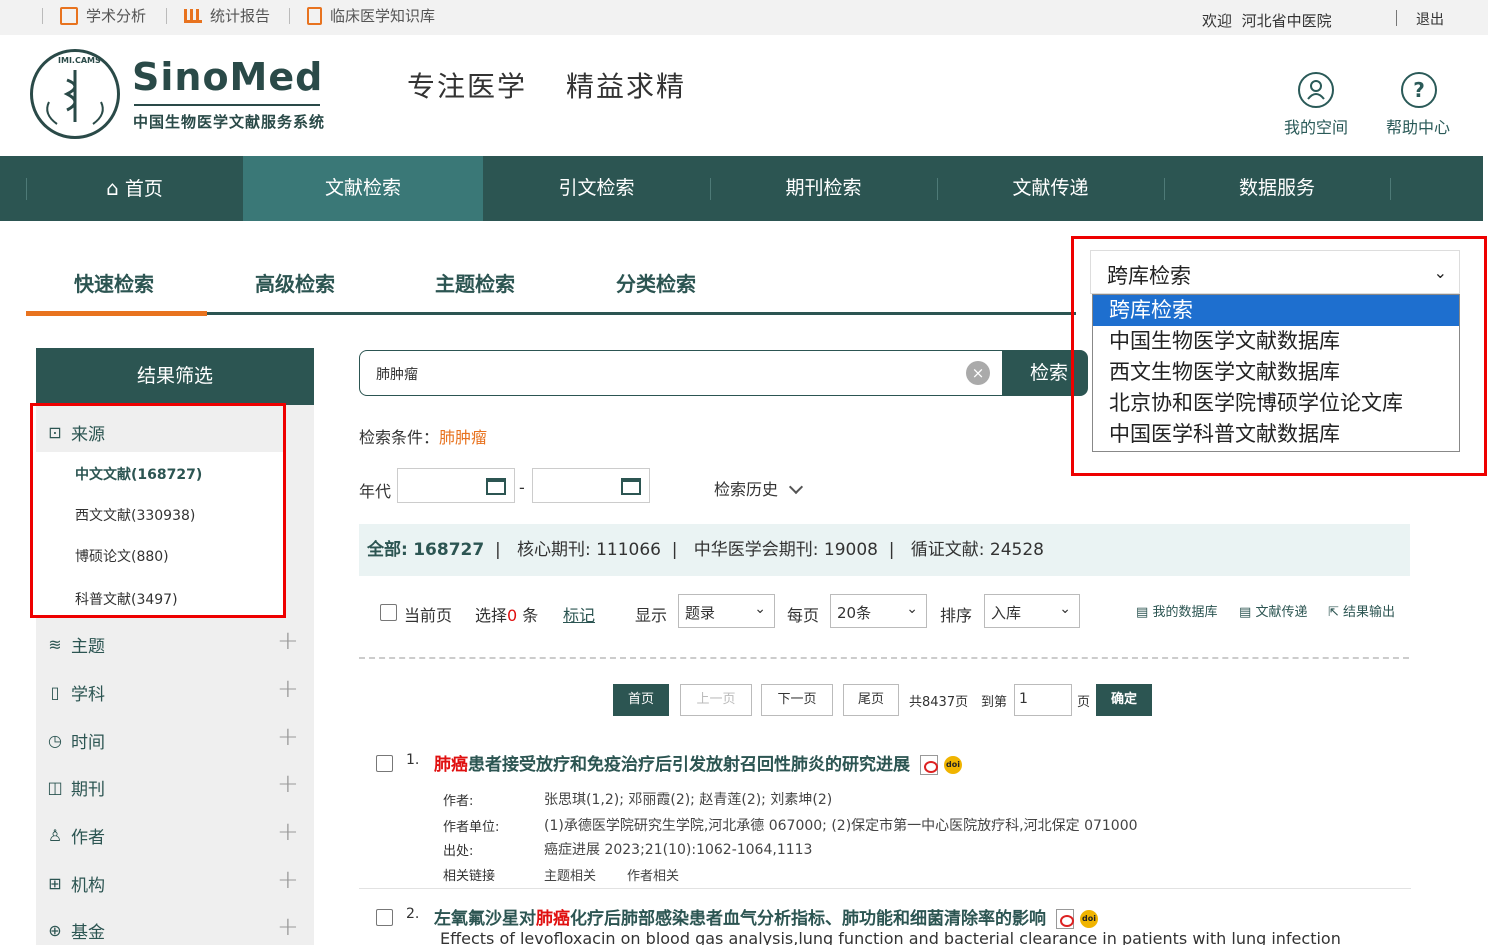 This screenshot has width=1488, height=945. I want to click on year-label: 年代, so click(375, 491).